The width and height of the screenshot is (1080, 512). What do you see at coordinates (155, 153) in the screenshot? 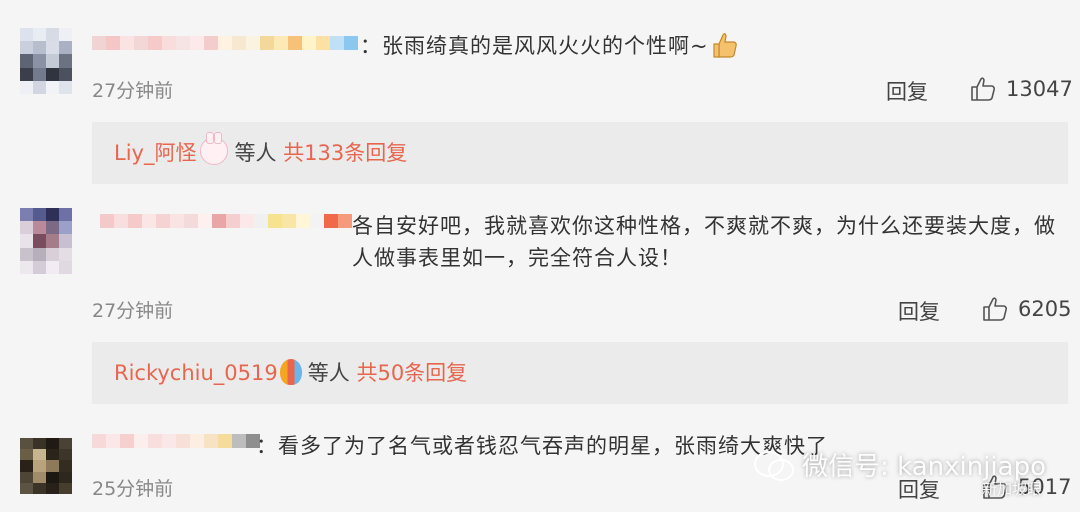
I see `subreply-user: Liy_阿怪` at bounding box center [155, 153].